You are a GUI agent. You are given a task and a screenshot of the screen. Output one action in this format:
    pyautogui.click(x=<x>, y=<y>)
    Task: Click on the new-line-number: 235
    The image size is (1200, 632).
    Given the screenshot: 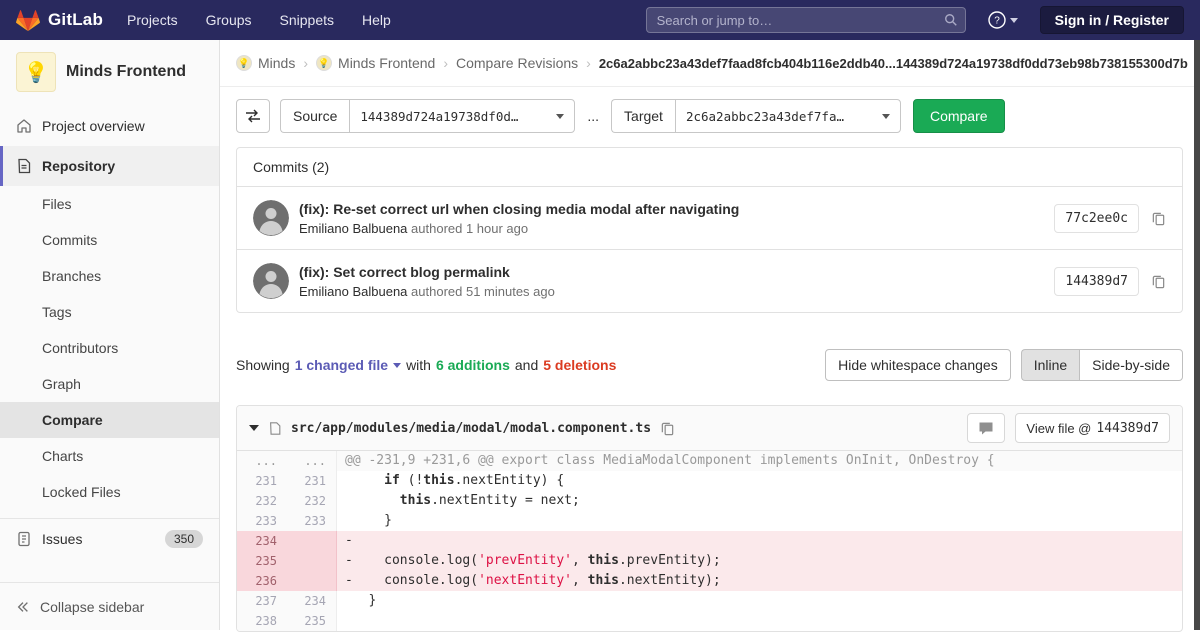 What is the action you would take?
    pyautogui.click(x=312, y=621)
    